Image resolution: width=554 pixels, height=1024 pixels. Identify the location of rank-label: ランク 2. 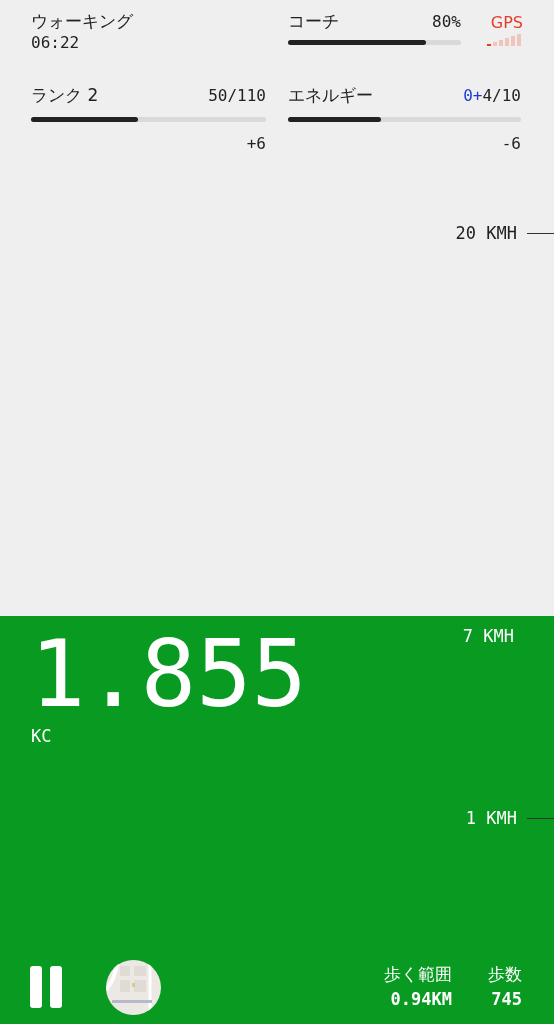
(65, 95).